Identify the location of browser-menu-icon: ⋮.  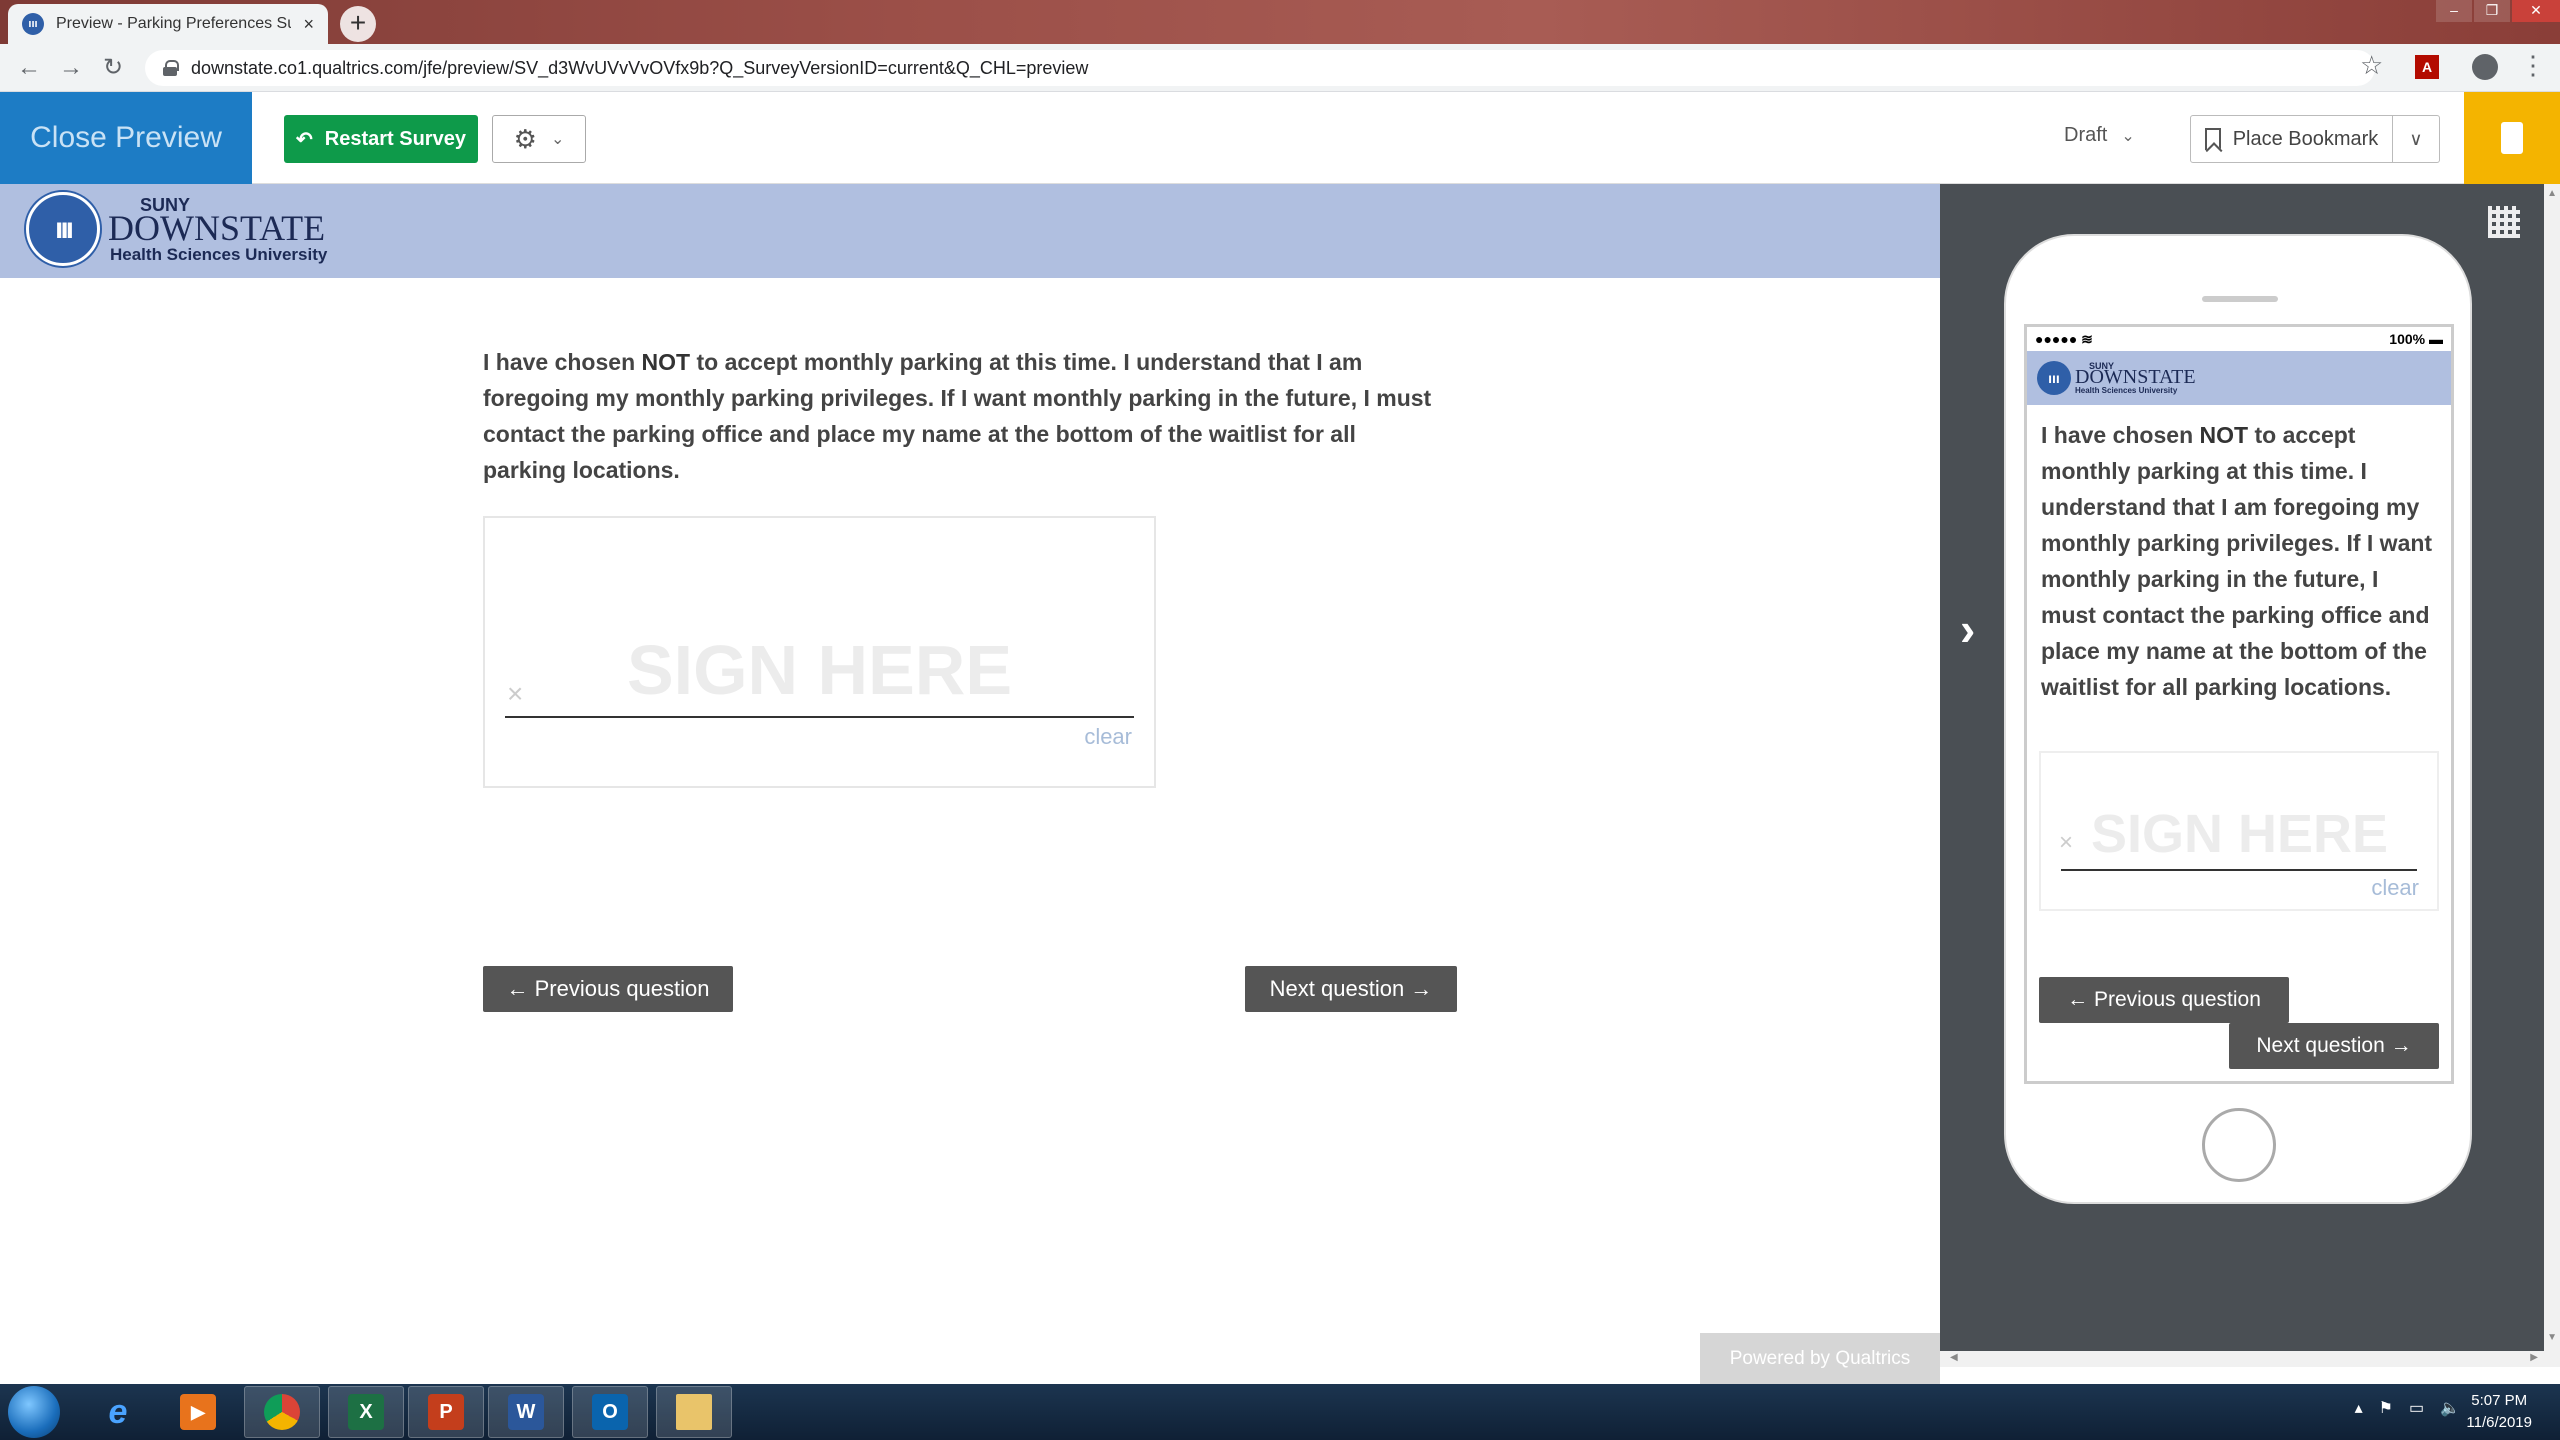
(2533, 65).